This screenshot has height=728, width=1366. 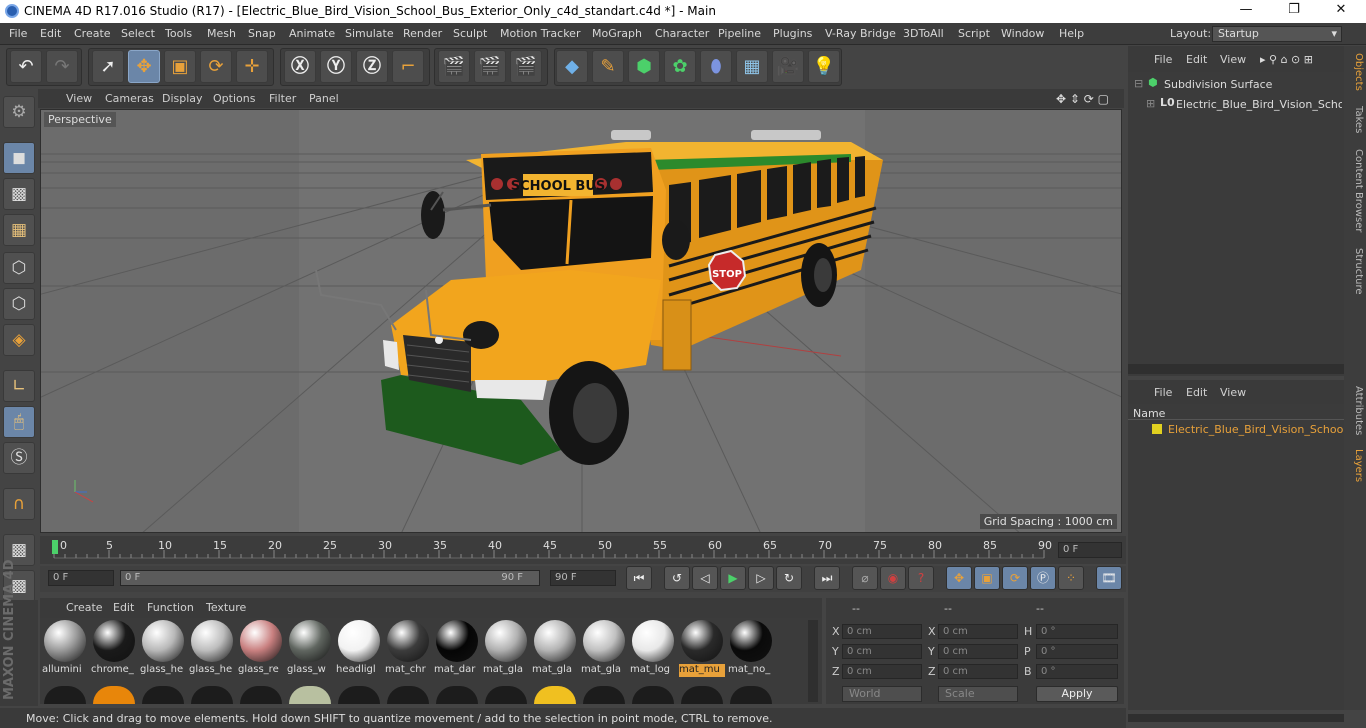 What do you see at coordinates (882, 651) in the screenshot?
I see `coord-pos-y-field: 0 cm` at bounding box center [882, 651].